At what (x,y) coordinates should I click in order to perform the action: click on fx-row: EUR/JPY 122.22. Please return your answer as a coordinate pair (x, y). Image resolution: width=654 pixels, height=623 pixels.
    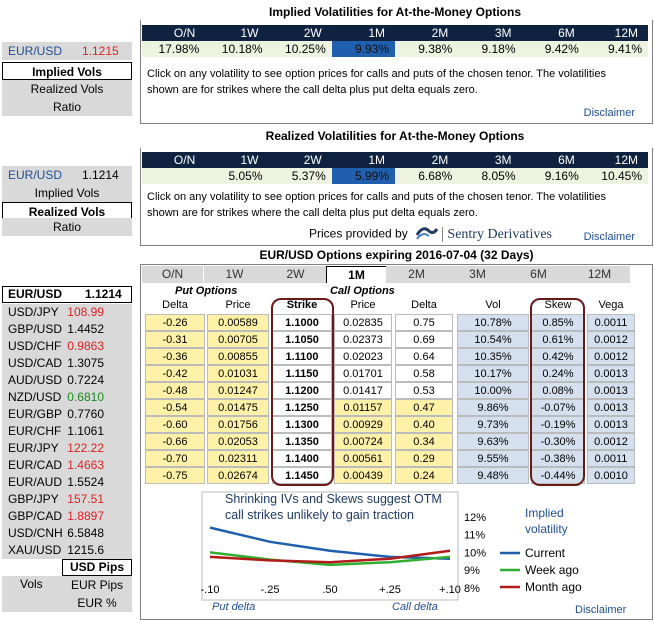
    Looking at the image, I should click on (67, 448).